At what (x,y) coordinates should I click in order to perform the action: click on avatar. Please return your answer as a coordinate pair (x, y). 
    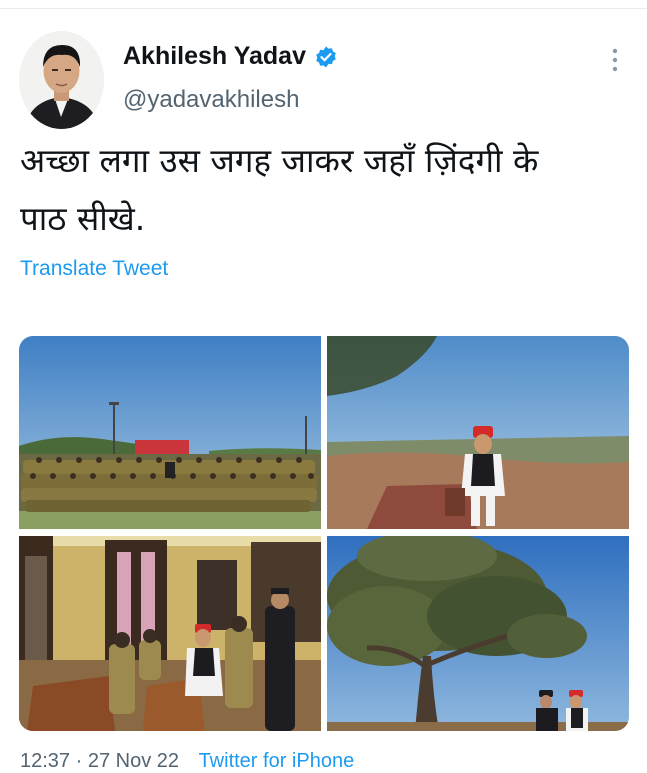
    Looking at the image, I should click on (61, 80).